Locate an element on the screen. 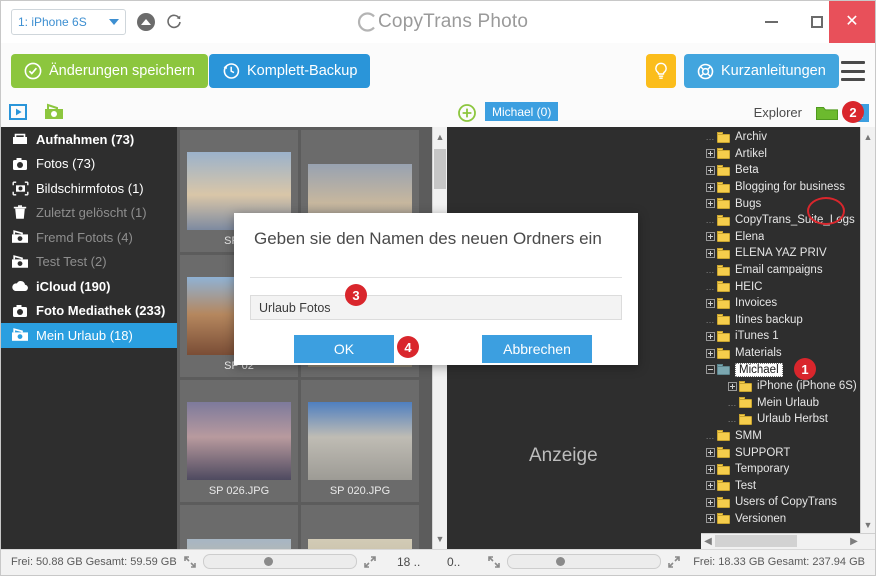 The height and width of the screenshot is (576, 876). tree-node: Temporary is located at coordinates (788, 469).